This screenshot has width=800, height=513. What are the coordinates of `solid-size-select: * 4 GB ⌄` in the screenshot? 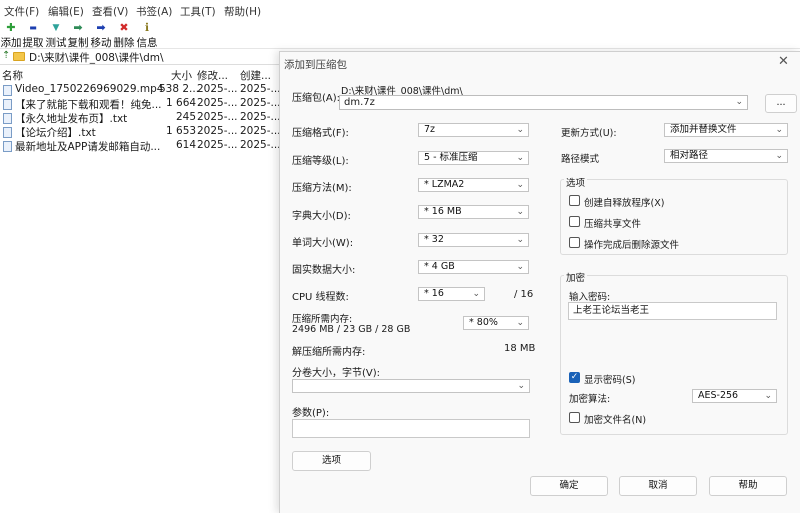 It's located at (473, 267).